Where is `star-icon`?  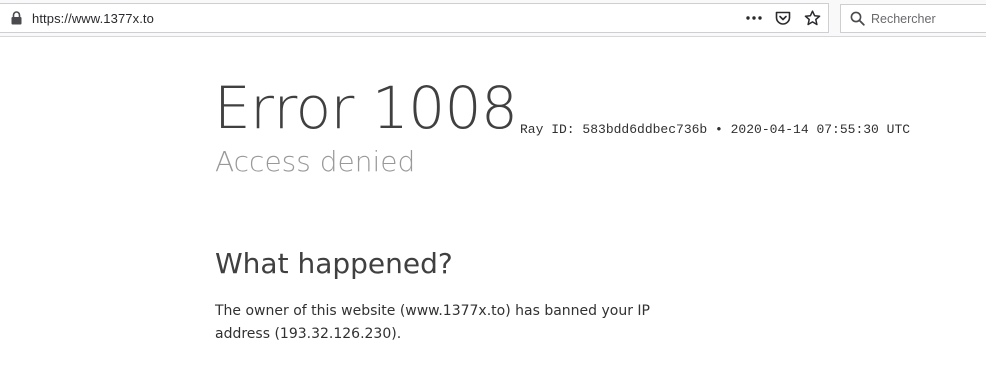
star-icon is located at coordinates (812, 18).